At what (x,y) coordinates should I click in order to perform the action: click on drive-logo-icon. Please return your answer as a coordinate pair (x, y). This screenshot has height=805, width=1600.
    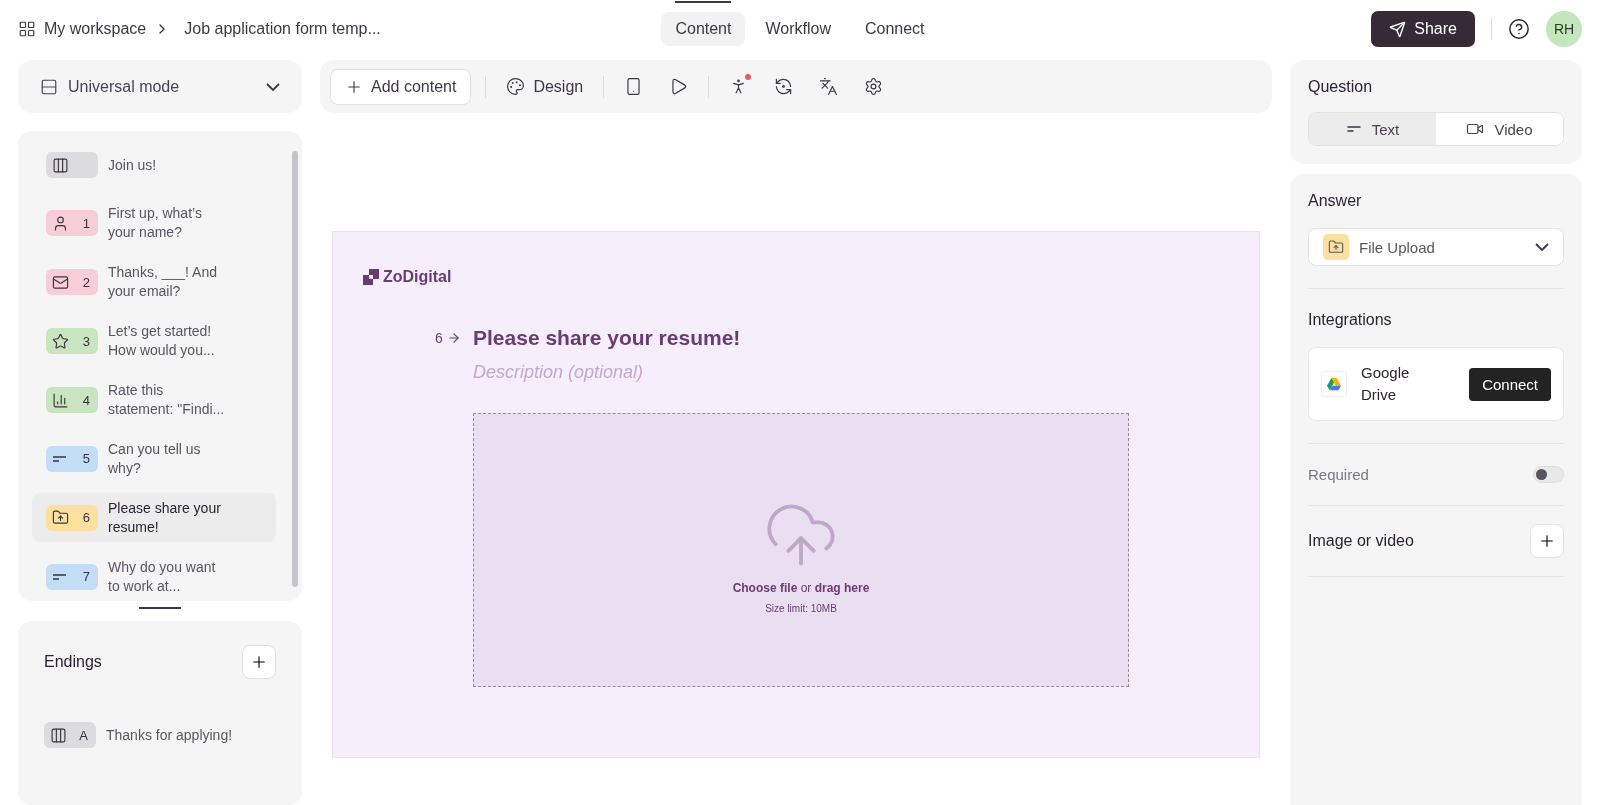
    Looking at the image, I should click on (1334, 384).